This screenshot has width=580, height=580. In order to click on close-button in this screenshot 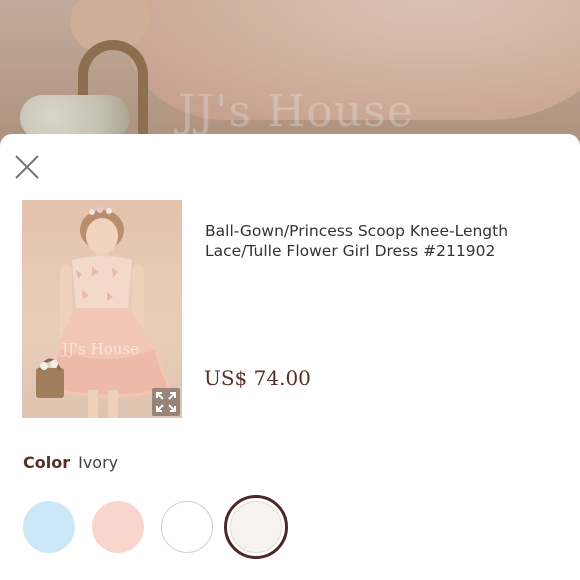, I will do `click(27, 167)`.